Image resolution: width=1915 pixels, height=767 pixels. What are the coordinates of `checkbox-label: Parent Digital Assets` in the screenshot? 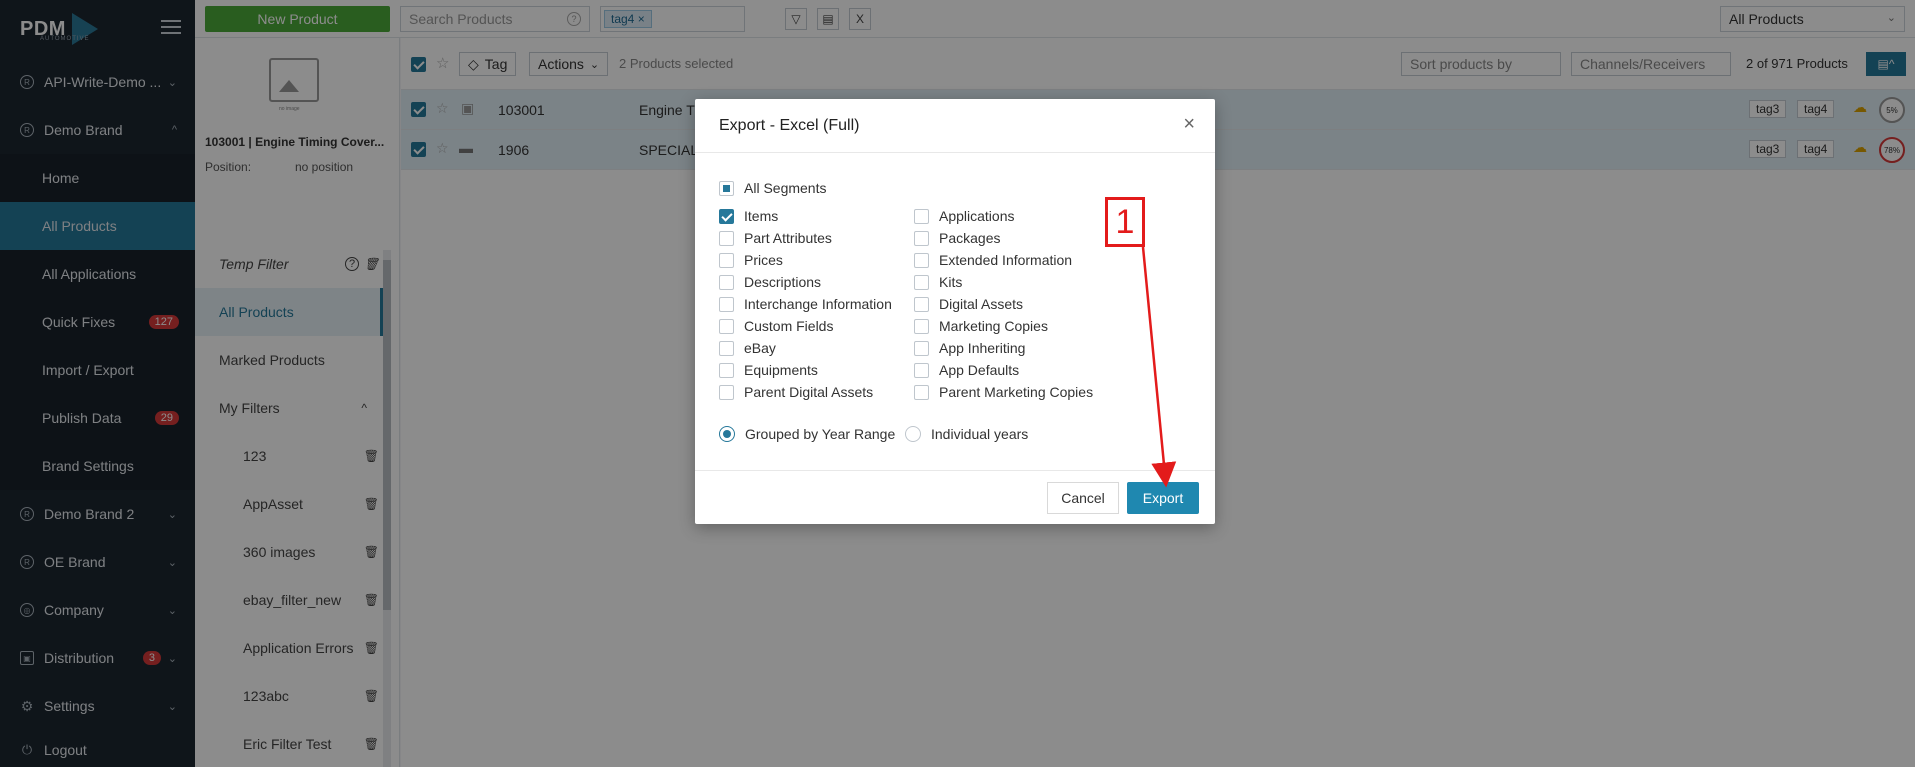 It's located at (809, 392).